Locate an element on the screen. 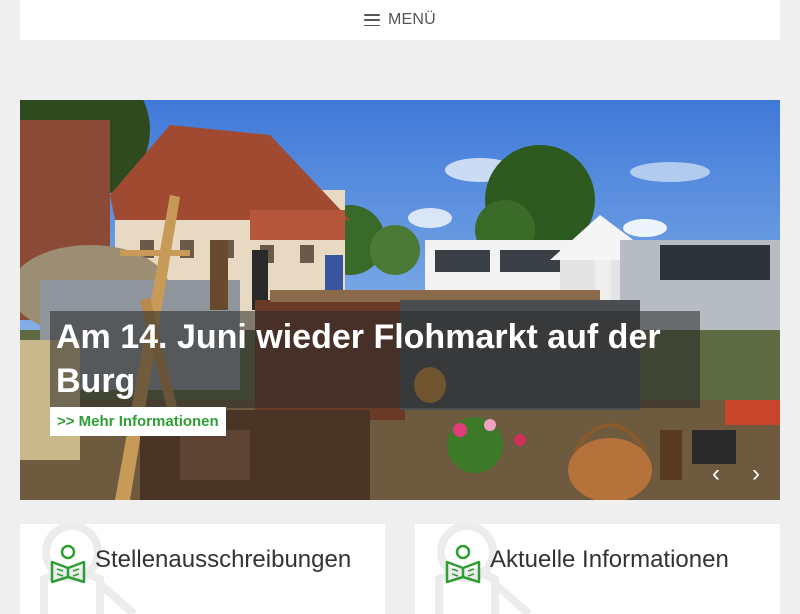 The height and width of the screenshot is (614, 800). card-stellenausschreibungen: Stellenausschreibungen is located at coordinates (202, 569).